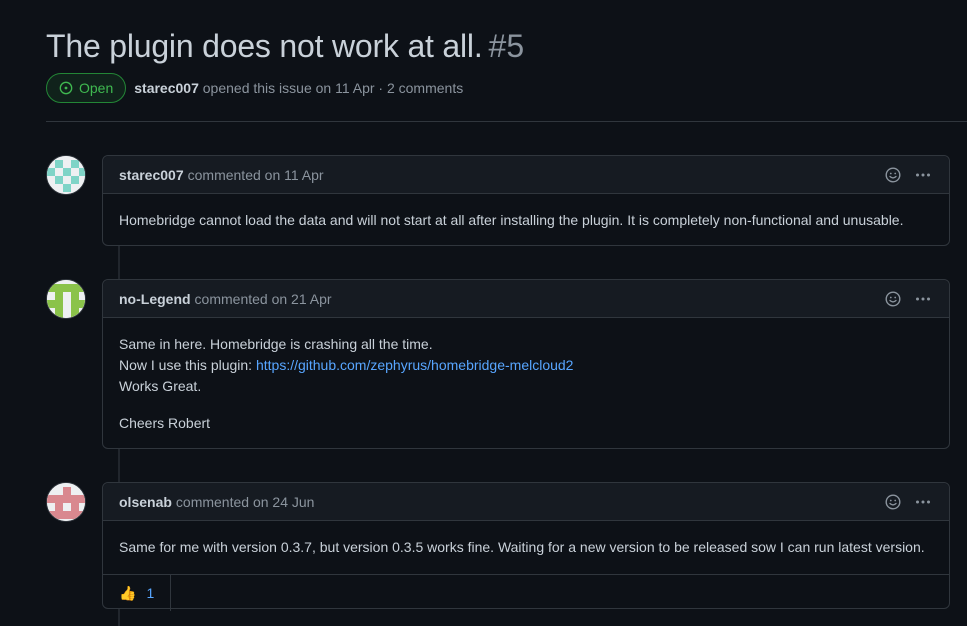 The width and height of the screenshot is (967, 626). I want to click on comment-author: olsenab, so click(145, 502).